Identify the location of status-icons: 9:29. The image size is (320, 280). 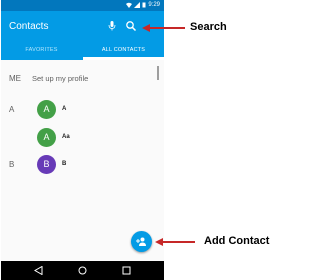
(143, 5).